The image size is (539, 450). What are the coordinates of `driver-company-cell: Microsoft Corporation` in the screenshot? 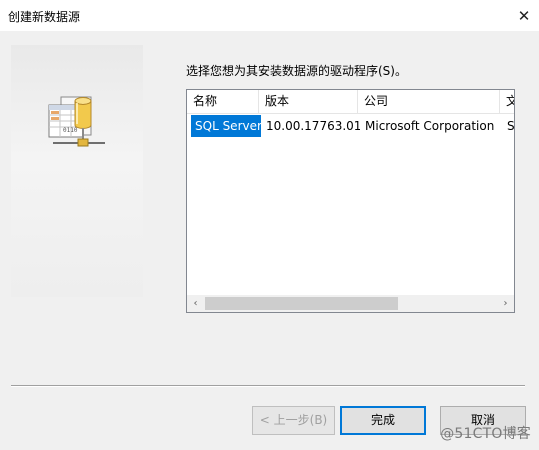 It's located at (430, 126).